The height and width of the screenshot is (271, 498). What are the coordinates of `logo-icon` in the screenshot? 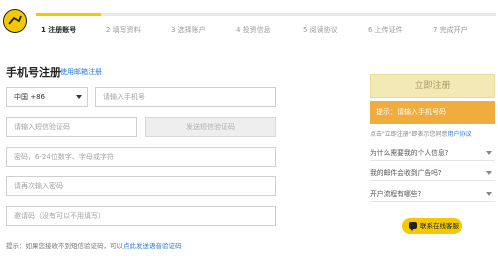 It's located at (15, 20).